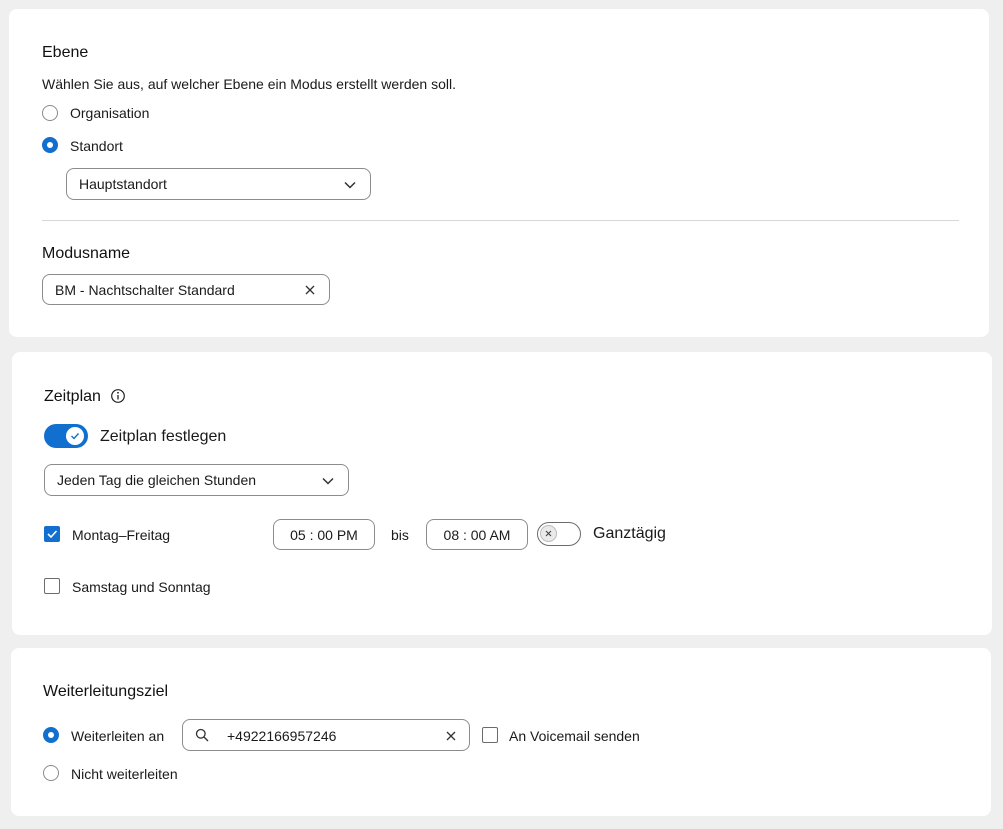 The width and height of the screenshot is (1003, 829). I want to click on ebene-title: Ebene, so click(65, 52).